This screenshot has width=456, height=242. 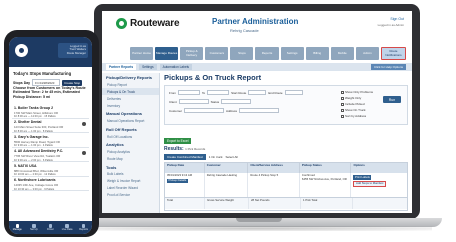 I want to click on create-manifest-button: Create Combined Manifest, so click(x=185, y=157).